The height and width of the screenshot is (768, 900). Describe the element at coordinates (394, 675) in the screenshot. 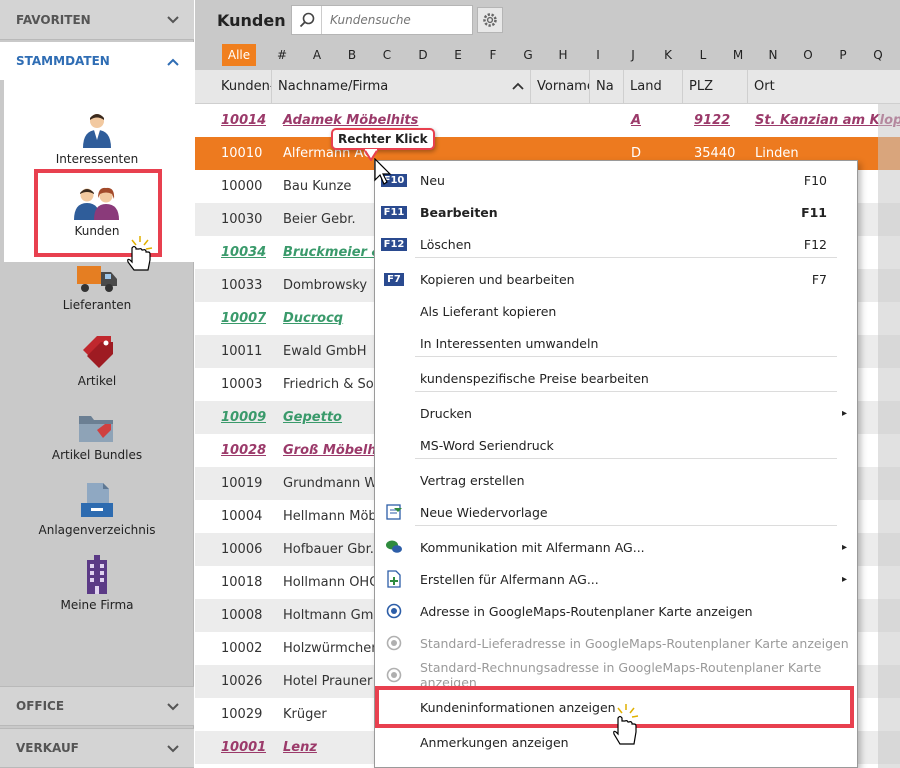

I see `target-icon` at that location.